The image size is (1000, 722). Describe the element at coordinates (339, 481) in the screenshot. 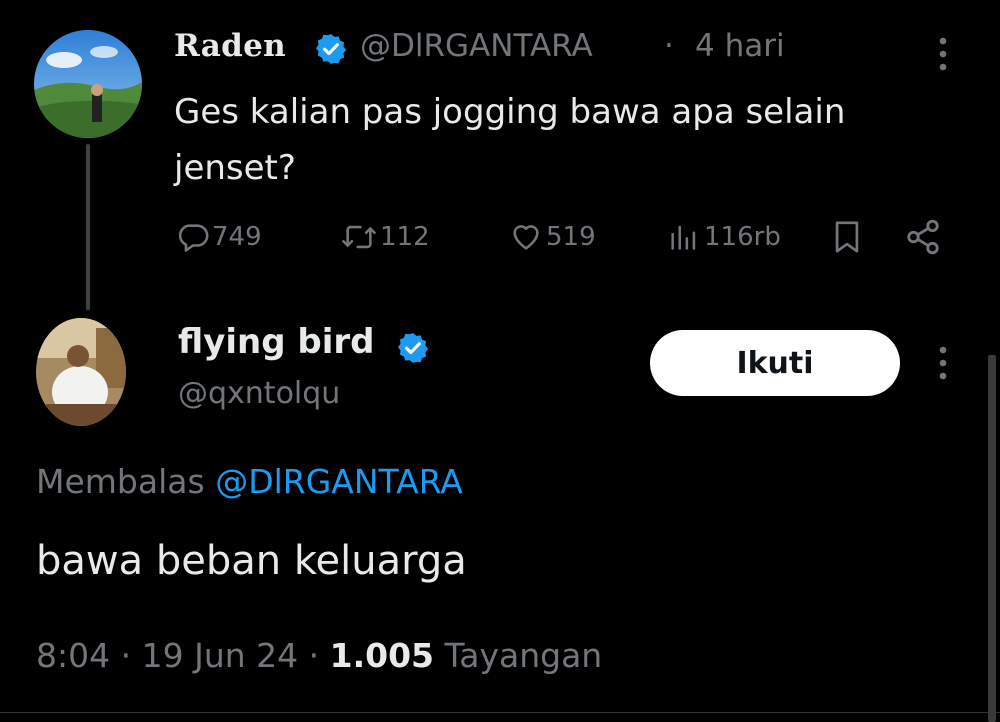

I see `replying-to-mention-link: @DlRGANTARA` at that location.